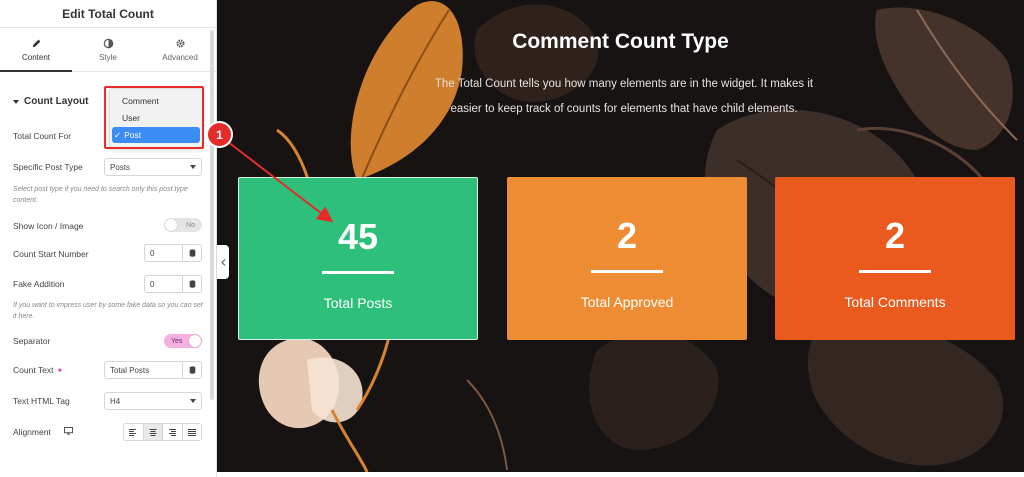 The image size is (1024, 477). What do you see at coordinates (895, 302) in the screenshot?
I see `count-label: Total Comments` at bounding box center [895, 302].